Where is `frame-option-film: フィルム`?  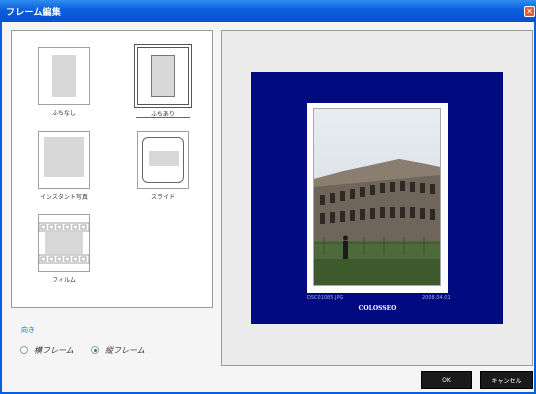
frame-option-film: フィルム is located at coordinates (64, 251).